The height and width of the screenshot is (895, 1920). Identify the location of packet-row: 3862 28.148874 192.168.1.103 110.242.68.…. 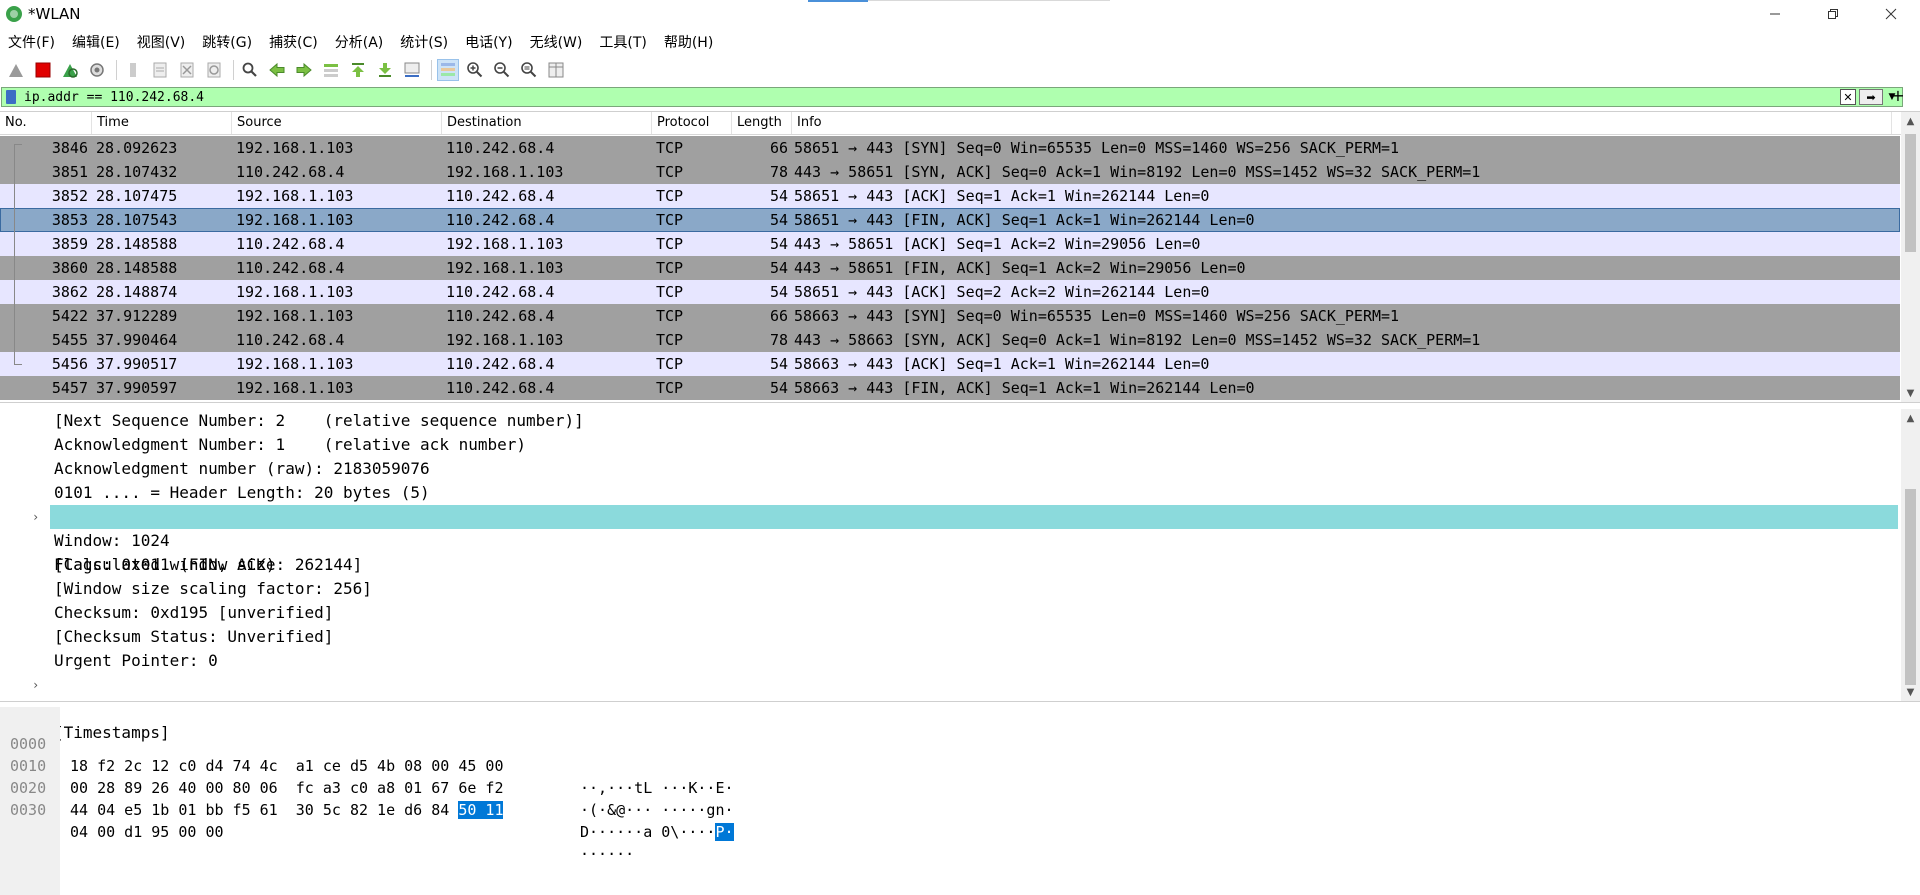
(950, 292).